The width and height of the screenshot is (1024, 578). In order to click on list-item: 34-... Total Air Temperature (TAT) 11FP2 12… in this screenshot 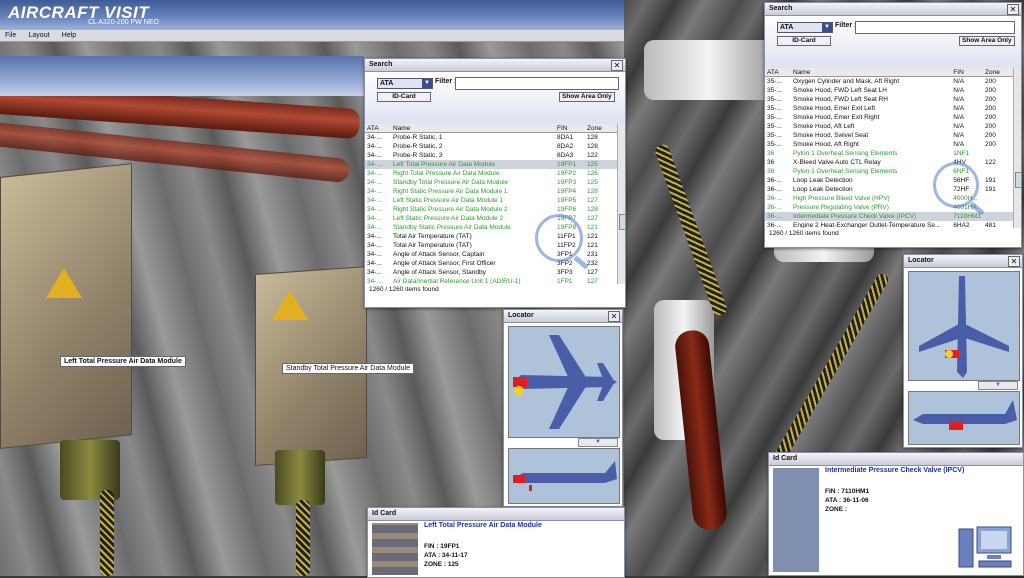, I will do `click(495, 245)`.